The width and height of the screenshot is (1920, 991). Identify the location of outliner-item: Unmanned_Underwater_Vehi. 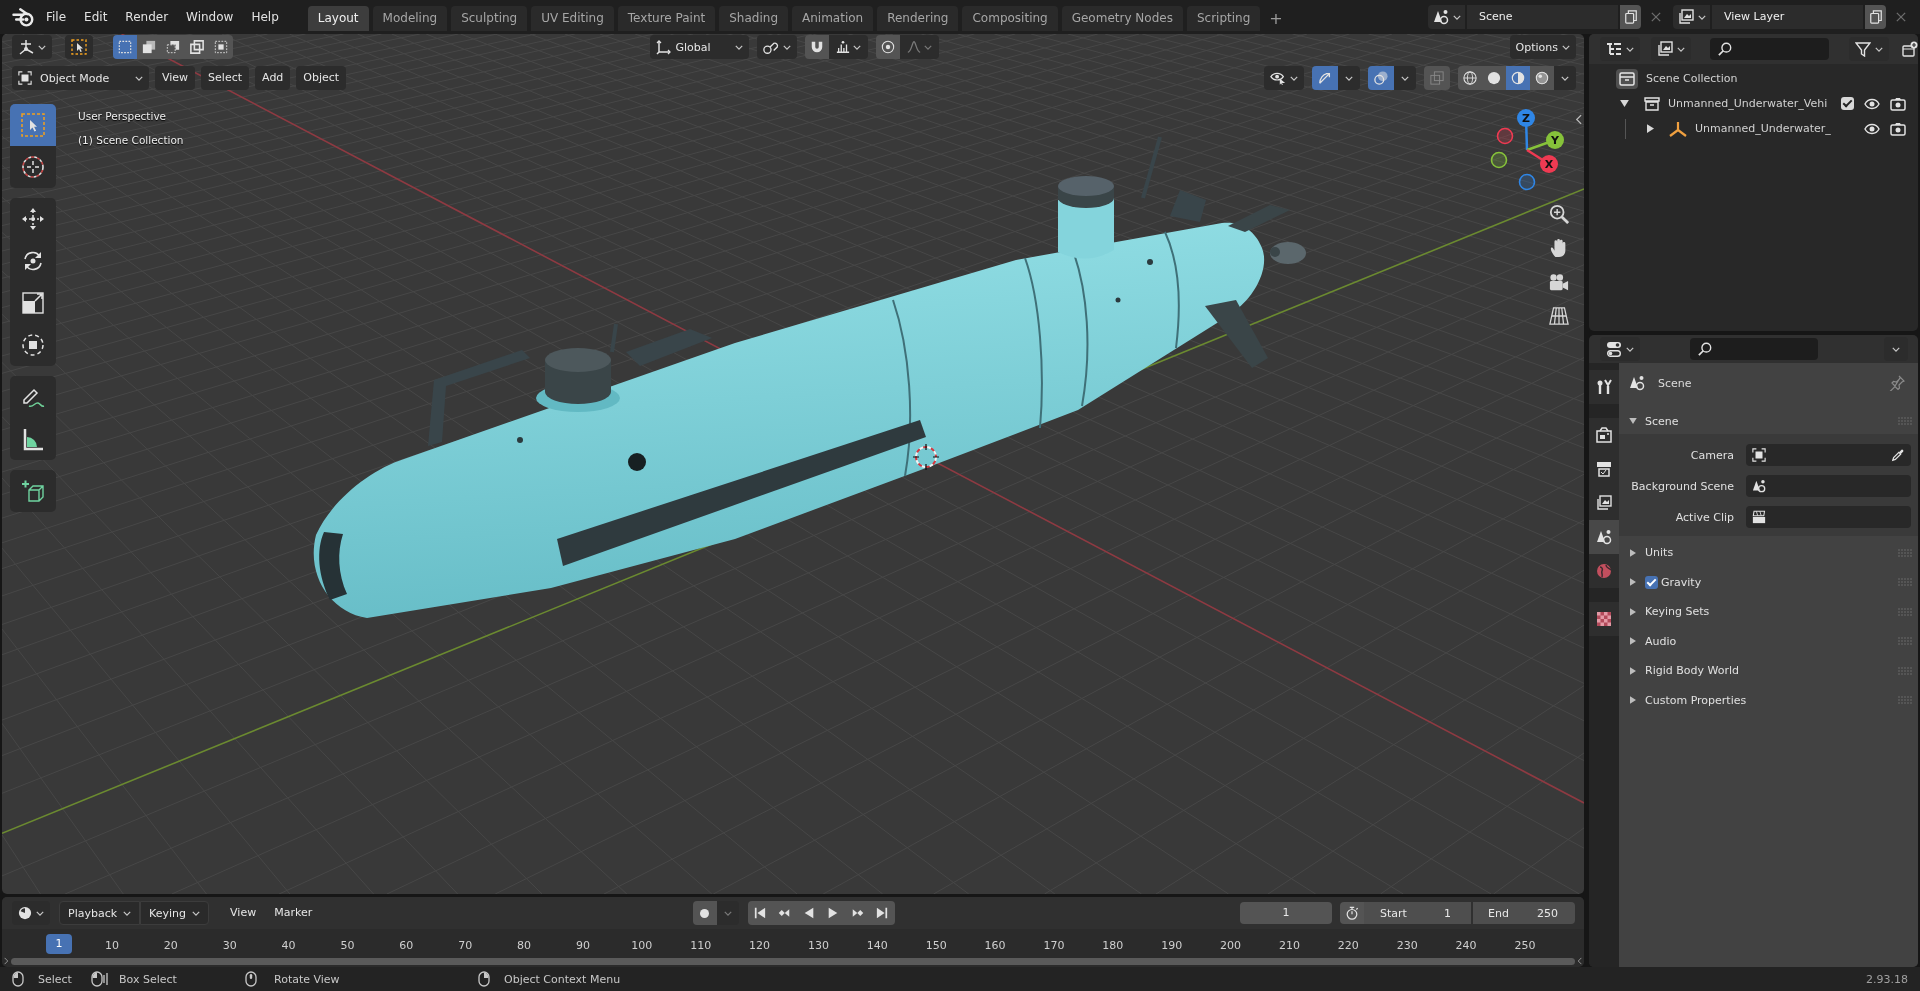
(1754, 103).